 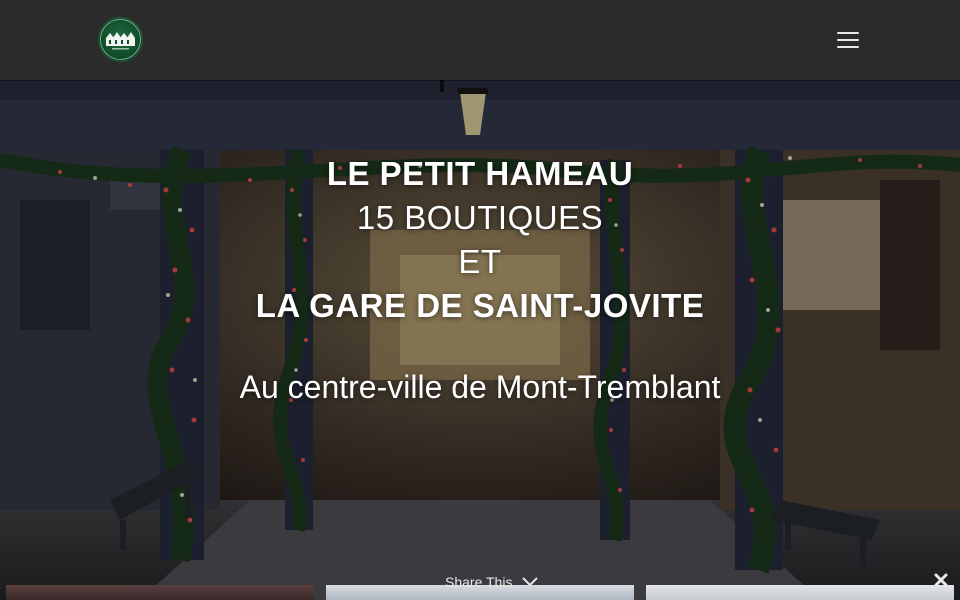 What do you see at coordinates (479, 582) in the screenshot?
I see `share-this-label: Share This` at bounding box center [479, 582].